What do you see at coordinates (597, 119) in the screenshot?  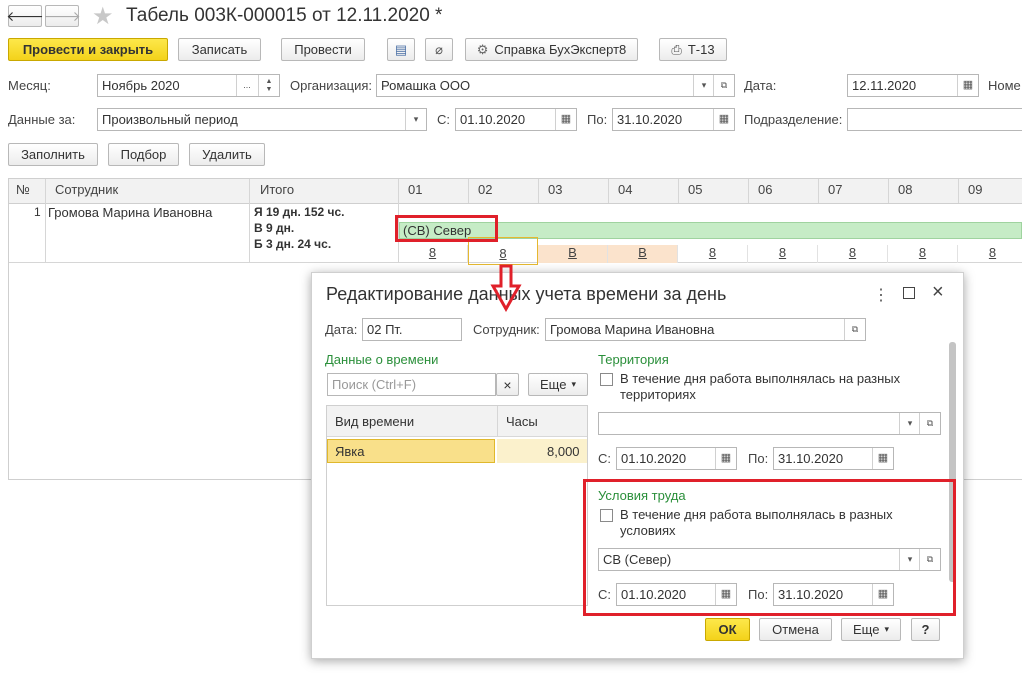 I see `to-label: По:` at bounding box center [597, 119].